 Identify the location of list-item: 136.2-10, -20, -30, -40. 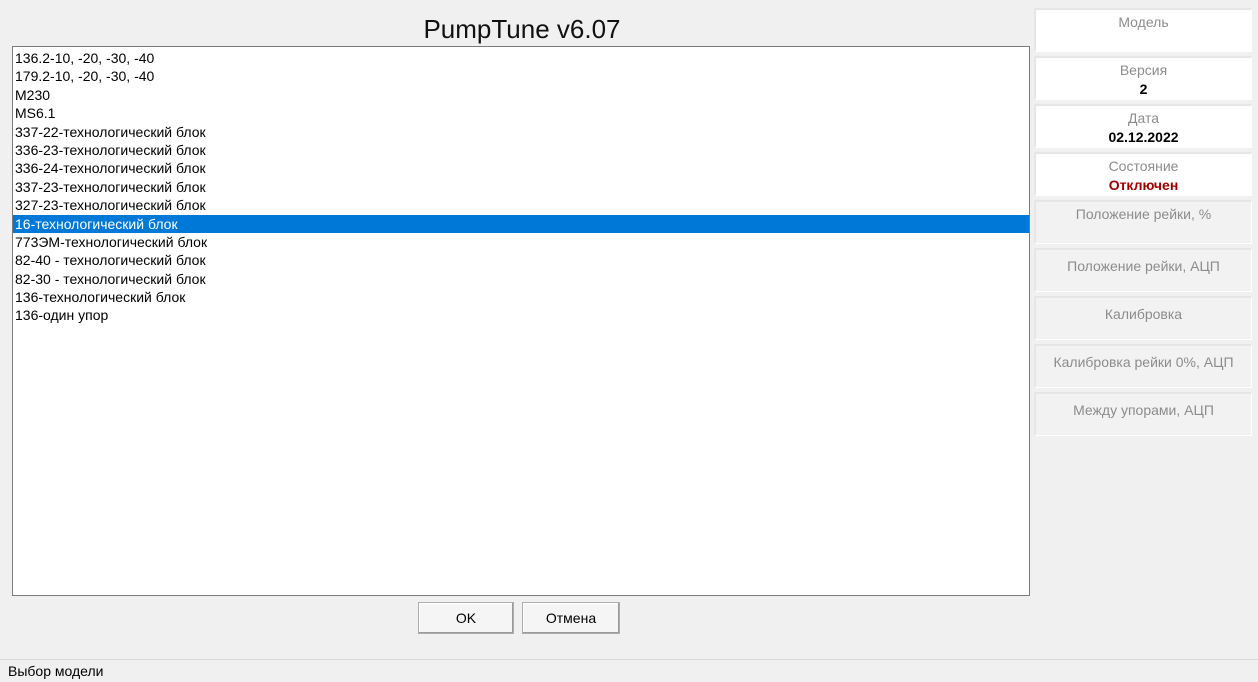
(521, 58).